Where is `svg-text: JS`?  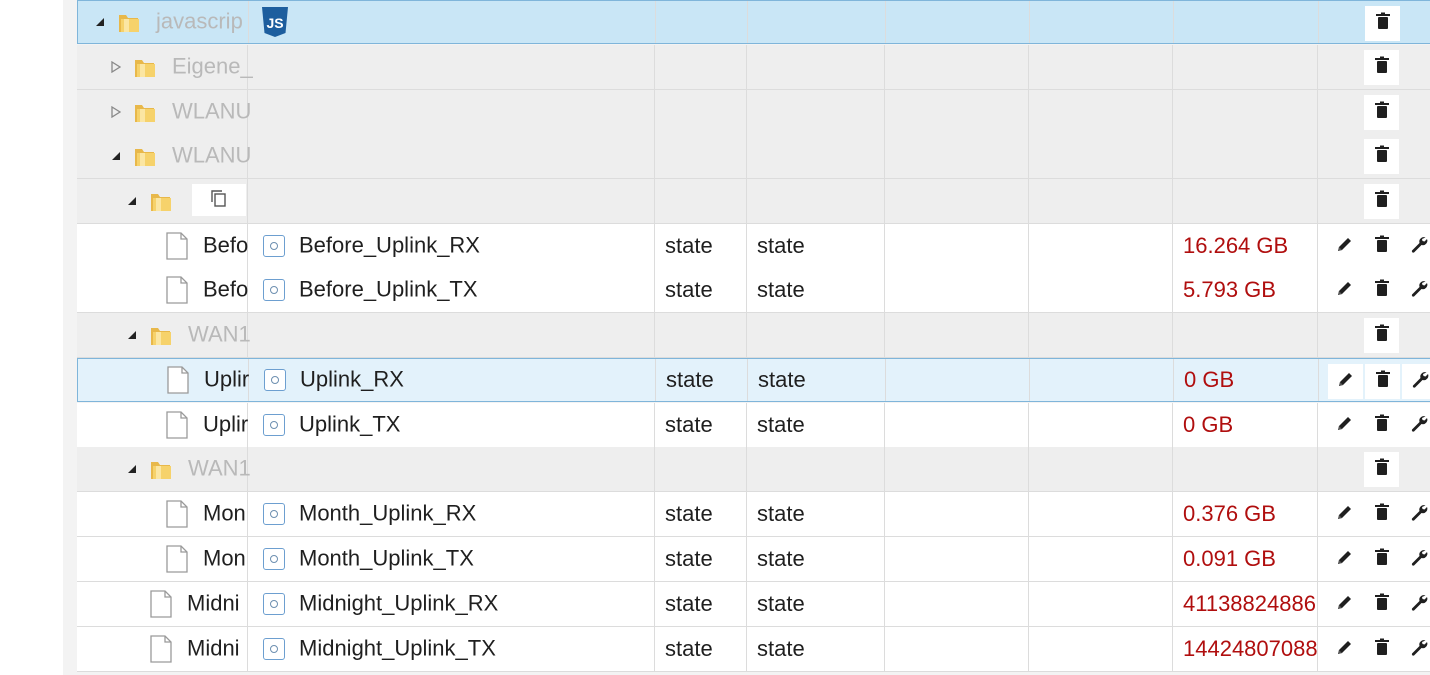 svg-text: JS is located at coordinates (274, 23).